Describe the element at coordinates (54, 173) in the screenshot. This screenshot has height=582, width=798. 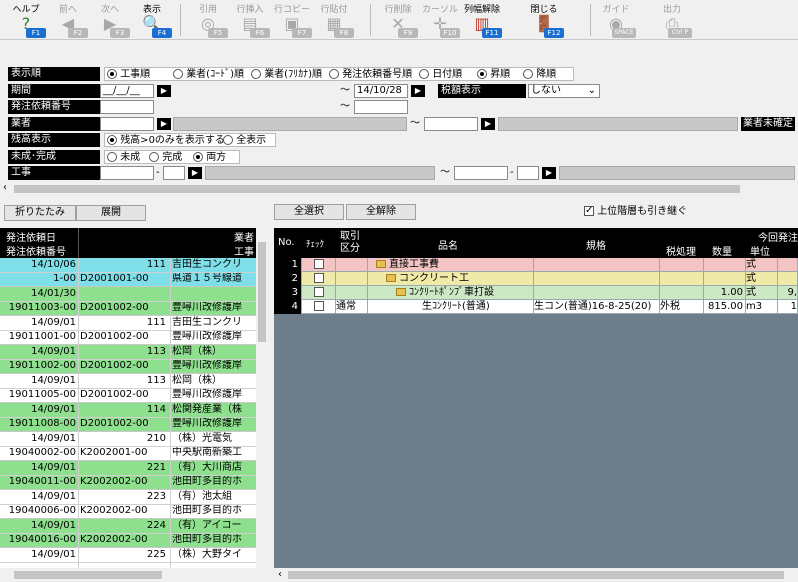
I see `project-label: 工事` at that location.